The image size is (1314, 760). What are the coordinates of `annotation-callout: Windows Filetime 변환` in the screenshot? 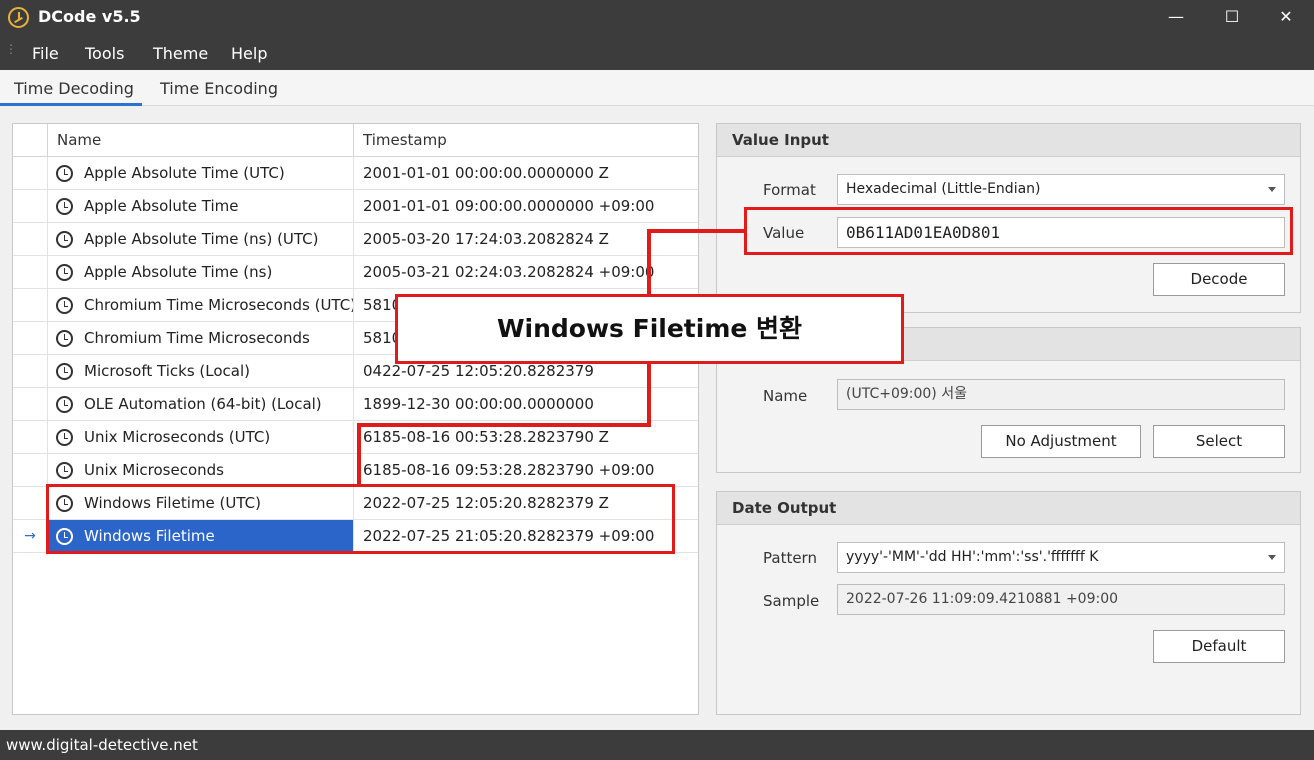 It's located at (649, 329).